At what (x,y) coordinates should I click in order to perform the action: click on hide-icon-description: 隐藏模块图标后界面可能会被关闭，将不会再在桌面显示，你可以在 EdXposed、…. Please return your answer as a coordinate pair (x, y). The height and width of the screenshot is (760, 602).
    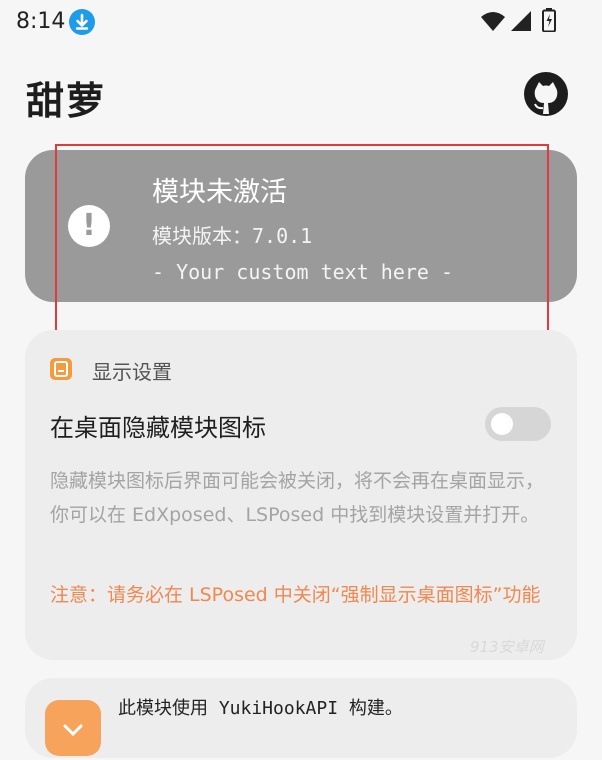
    Looking at the image, I should click on (297, 498).